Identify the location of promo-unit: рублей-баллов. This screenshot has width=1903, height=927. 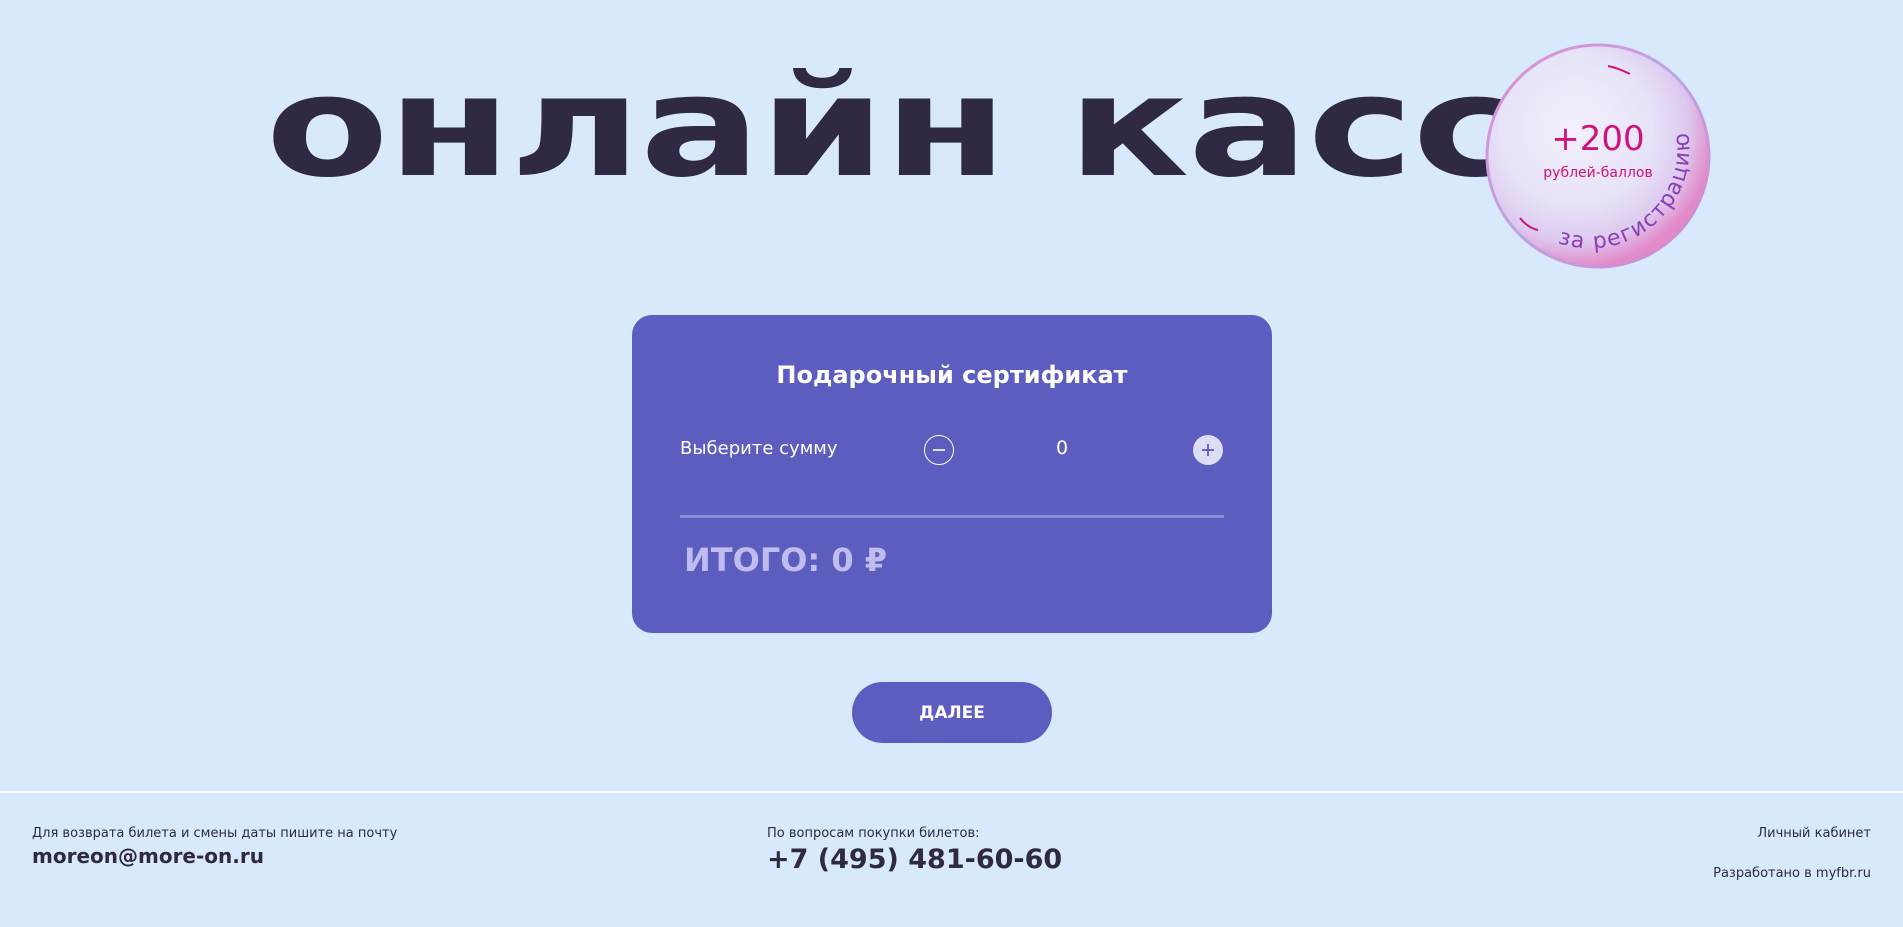
(1598, 173).